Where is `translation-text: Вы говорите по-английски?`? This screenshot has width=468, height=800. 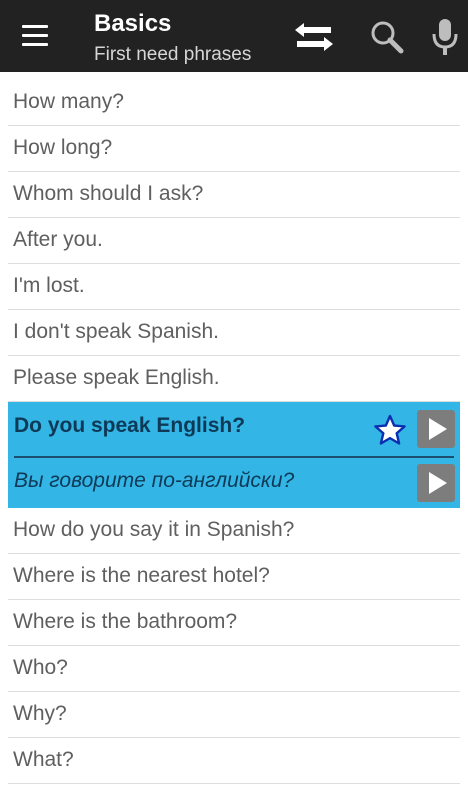
translation-text: Вы говорите по-английски? is located at coordinates (154, 480).